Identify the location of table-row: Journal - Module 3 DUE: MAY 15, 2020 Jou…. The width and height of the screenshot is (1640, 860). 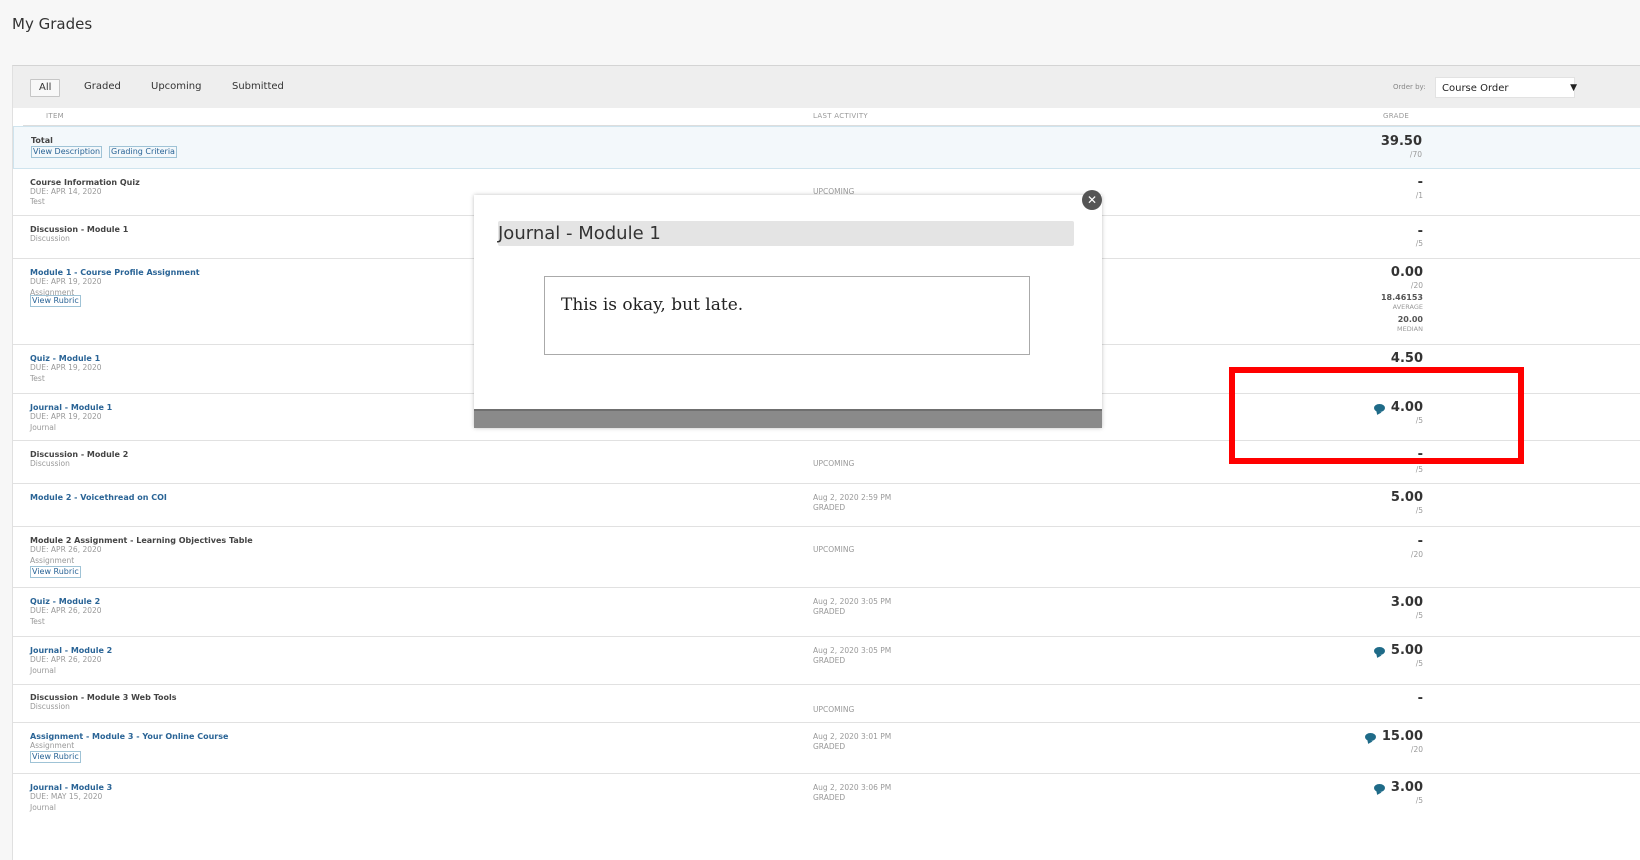
(826, 798).